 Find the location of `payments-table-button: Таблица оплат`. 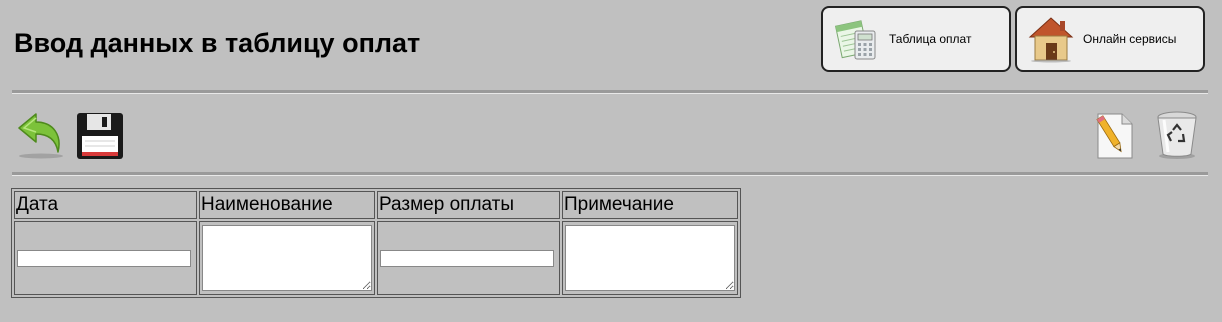

payments-table-button: Таблица оплат is located at coordinates (916, 39).